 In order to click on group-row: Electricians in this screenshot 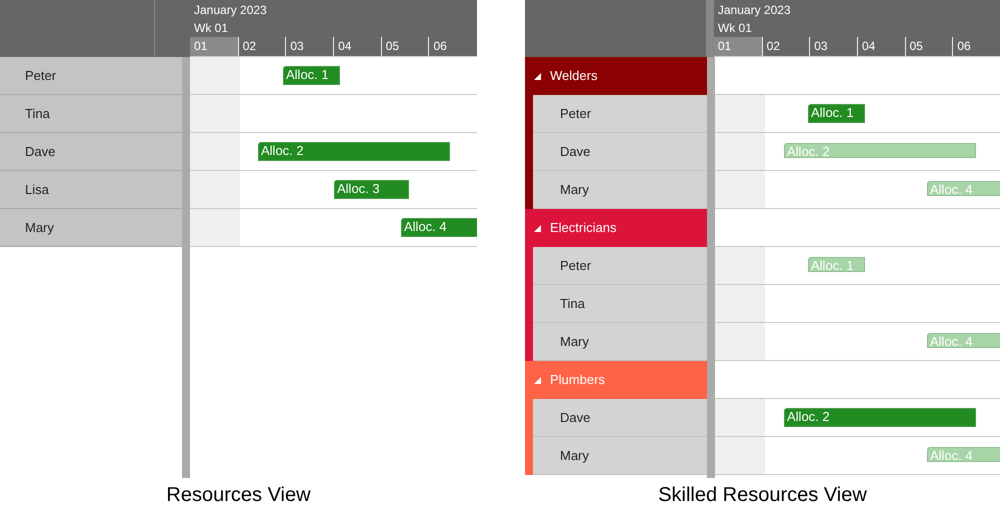, I will do `click(616, 228)`.